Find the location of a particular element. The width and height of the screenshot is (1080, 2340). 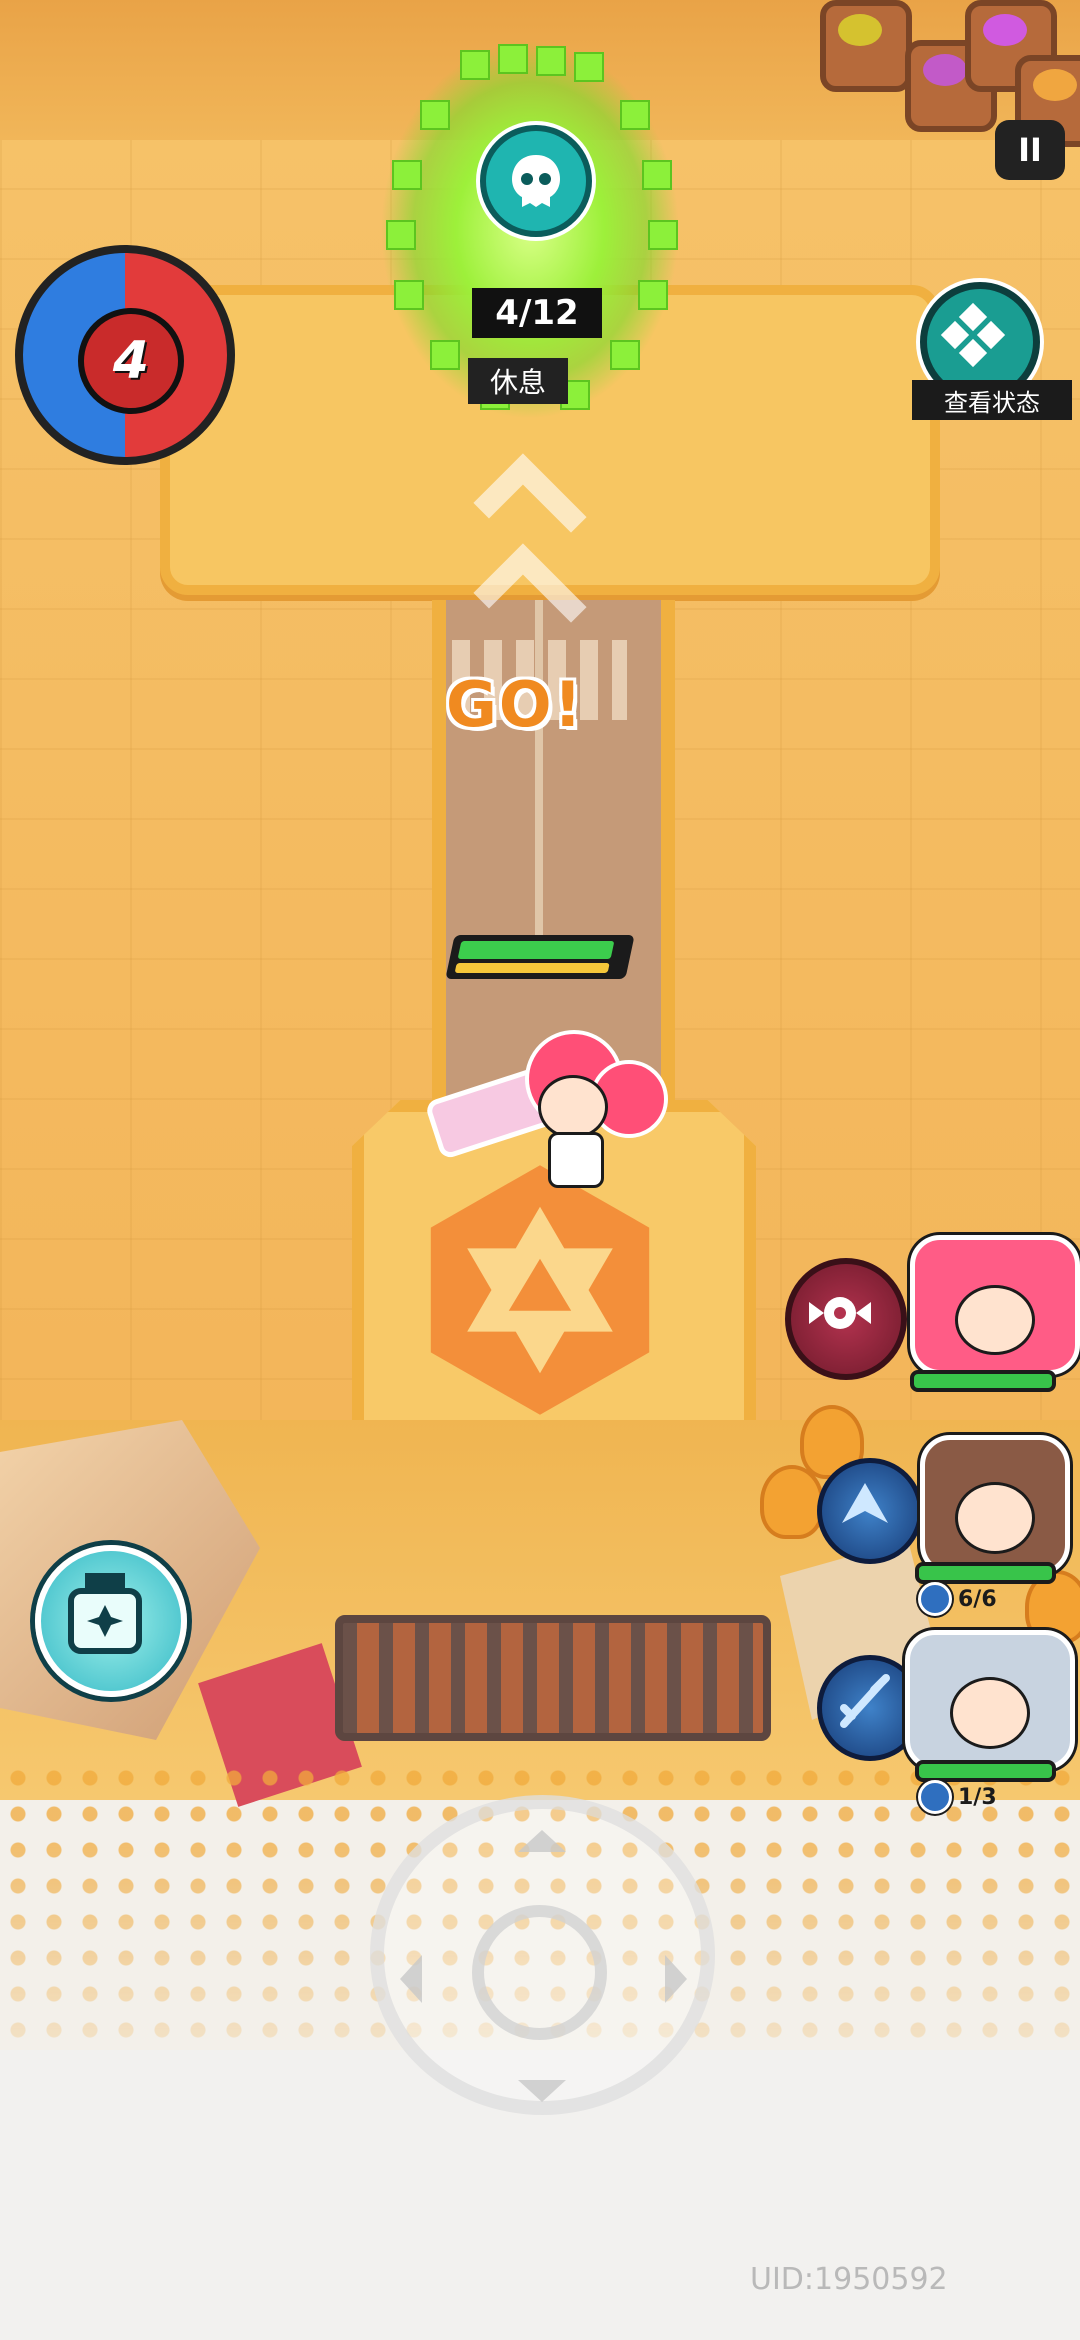

ghost-skull-icon is located at coordinates (536, 181).